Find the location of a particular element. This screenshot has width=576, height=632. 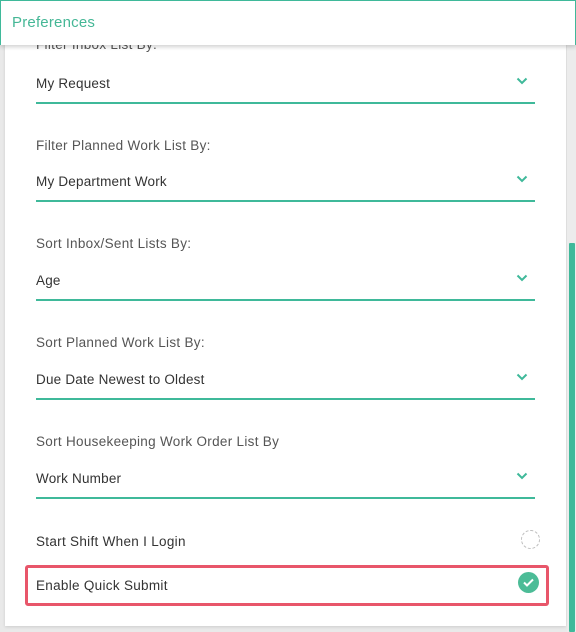

scrollbar-thumb is located at coordinates (572, 437).